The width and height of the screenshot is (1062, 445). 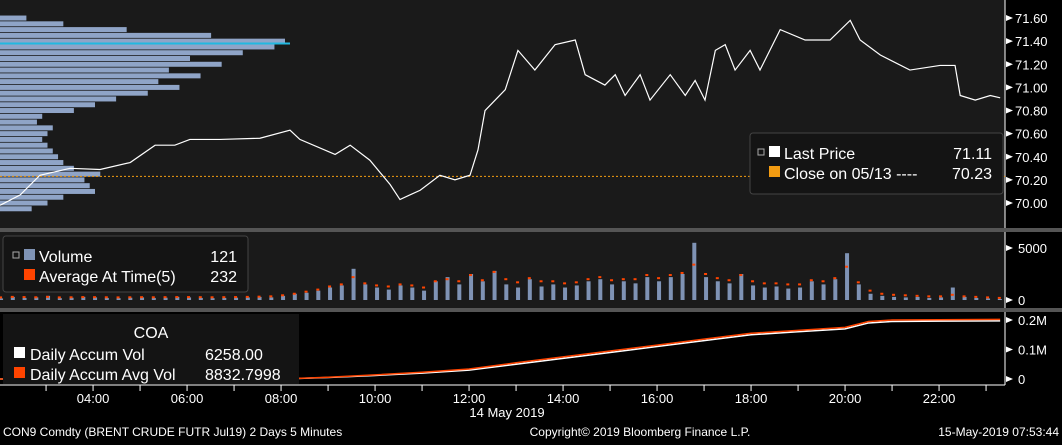 What do you see at coordinates (1032, 248) in the screenshot?
I see `volume-y-tick-label: 5000` at bounding box center [1032, 248].